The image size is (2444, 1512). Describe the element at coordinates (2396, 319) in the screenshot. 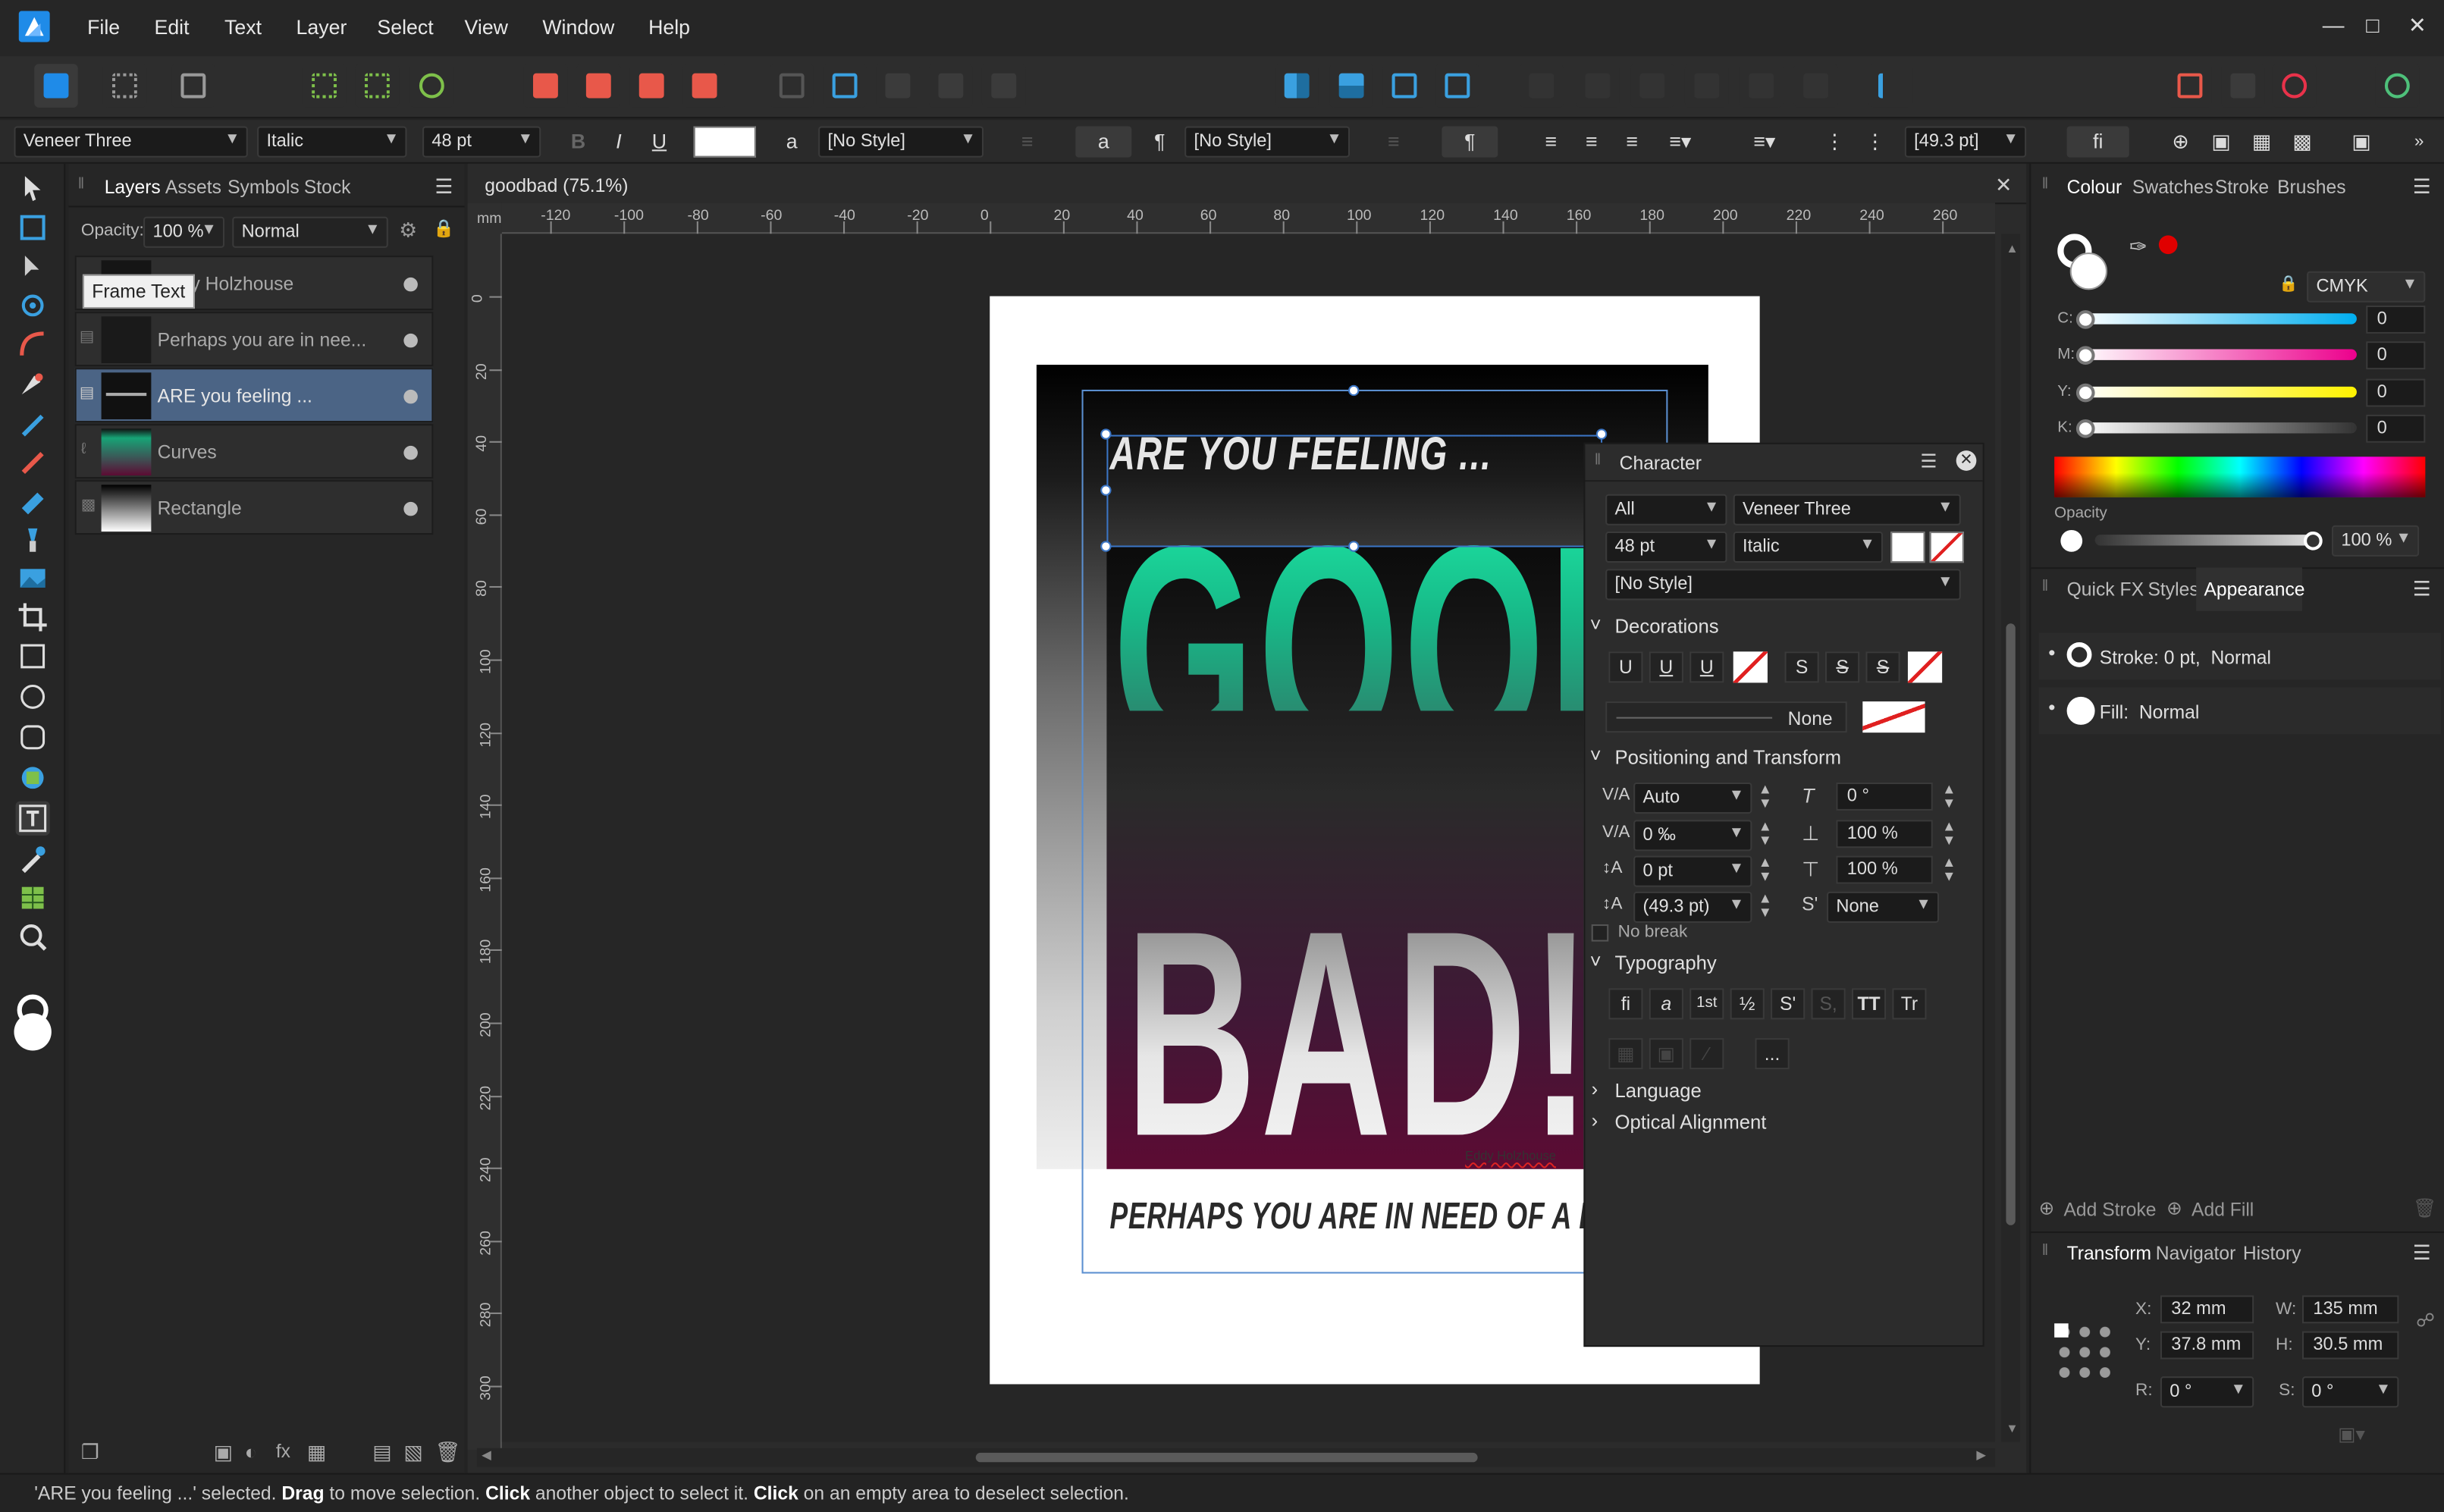

I see `c-input: 0` at that location.